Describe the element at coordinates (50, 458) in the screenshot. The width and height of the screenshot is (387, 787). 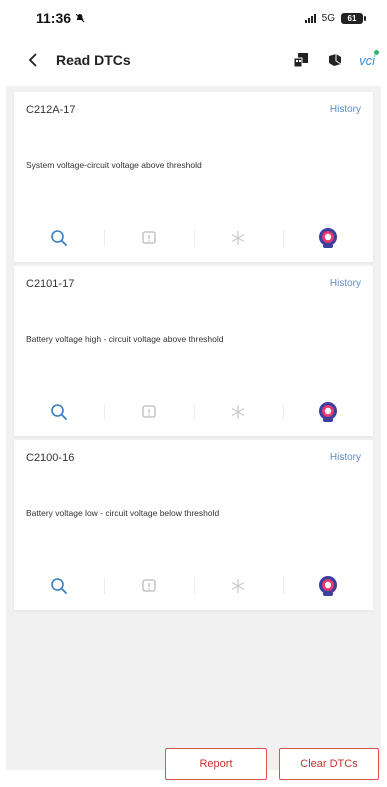
I see `dtc-code: C2100-16` at that location.